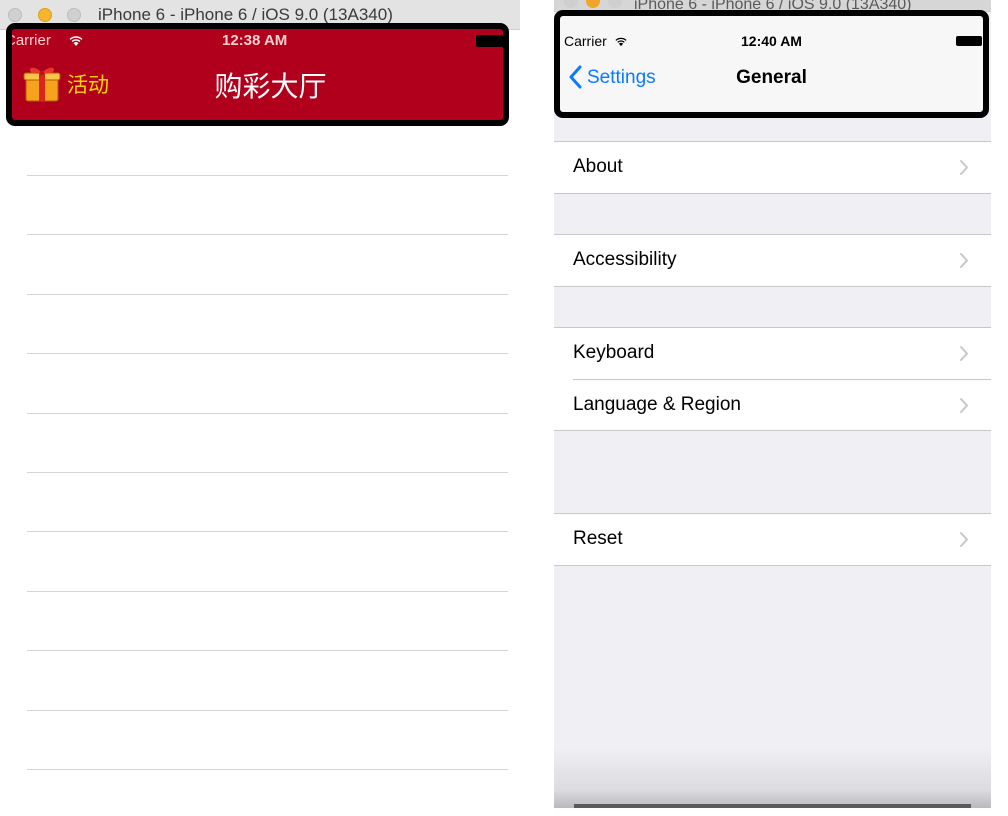  Describe the element at coordinates (771, 77) in the screenshot. I see `nav-title: General` at that location.